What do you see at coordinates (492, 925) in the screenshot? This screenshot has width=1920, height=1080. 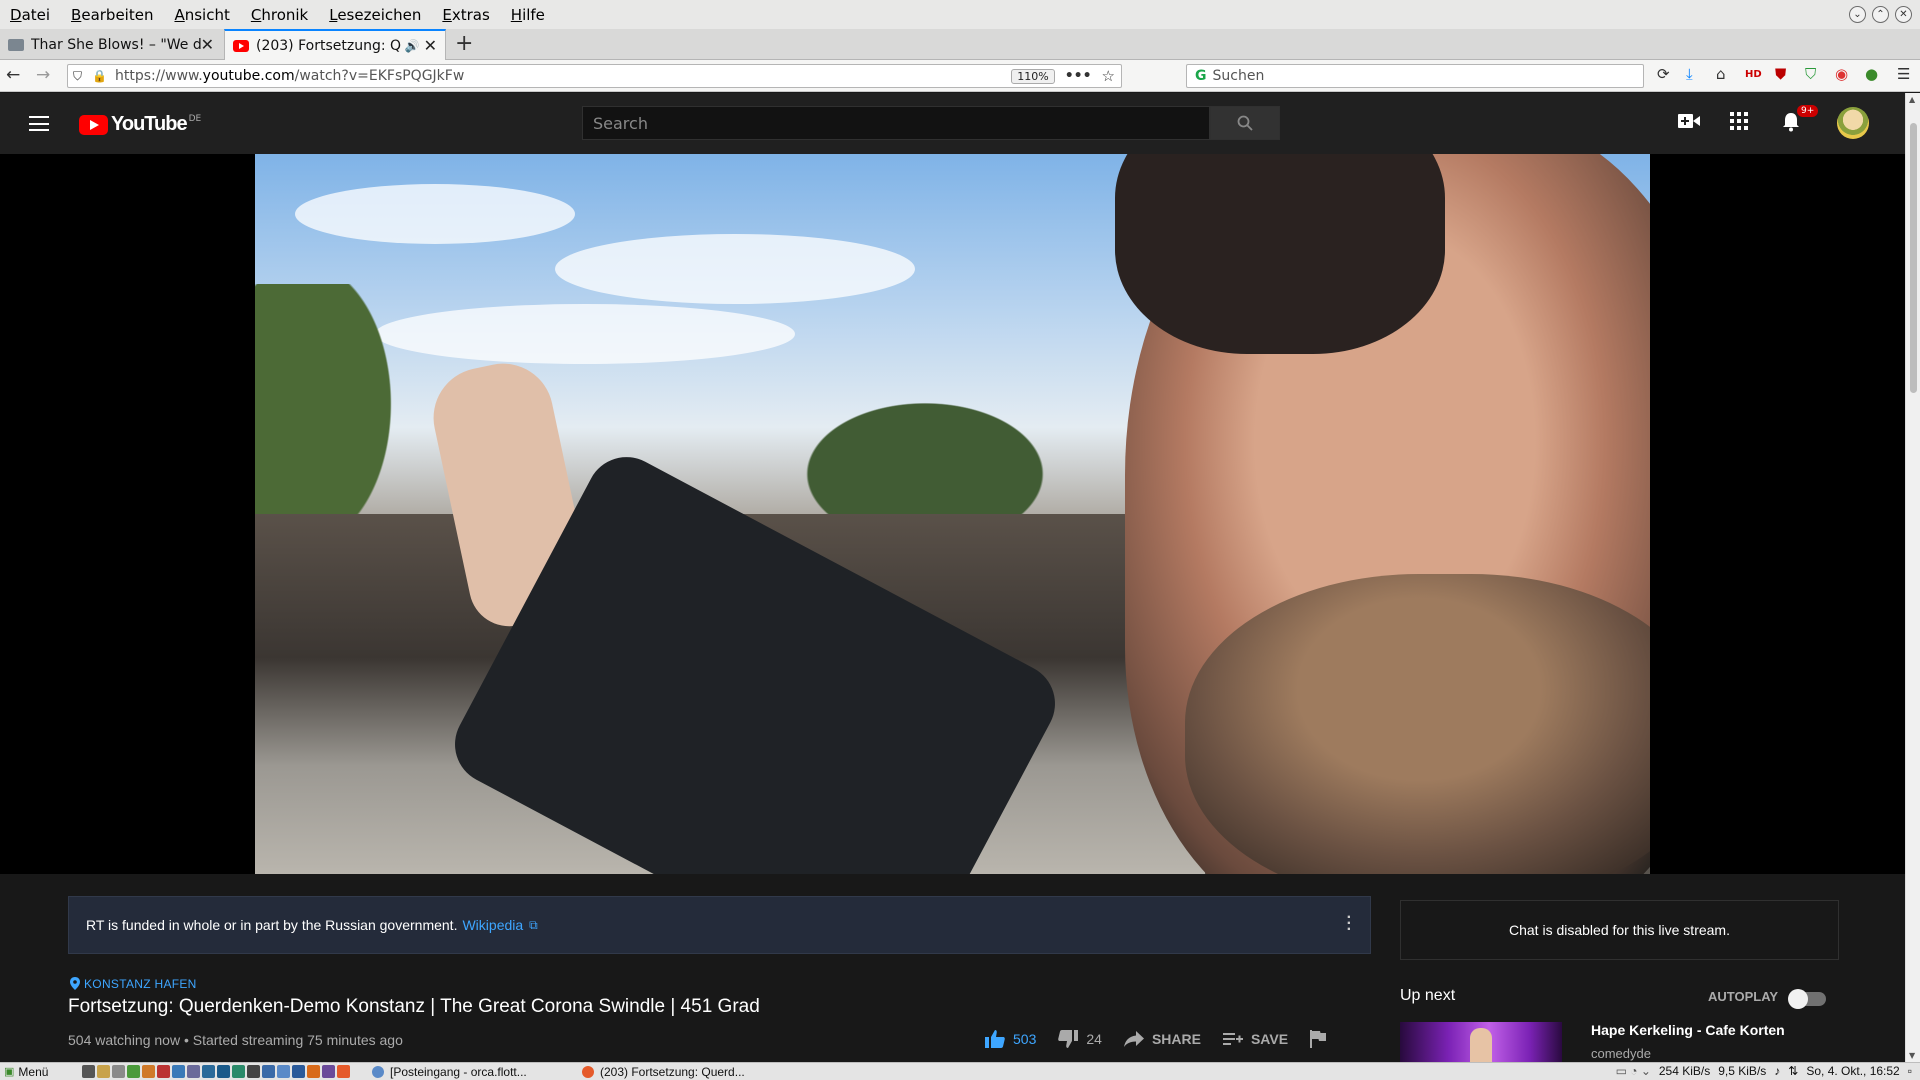 I see `wikipedia-link: Wikipedia` at bounding box center [492, 925].